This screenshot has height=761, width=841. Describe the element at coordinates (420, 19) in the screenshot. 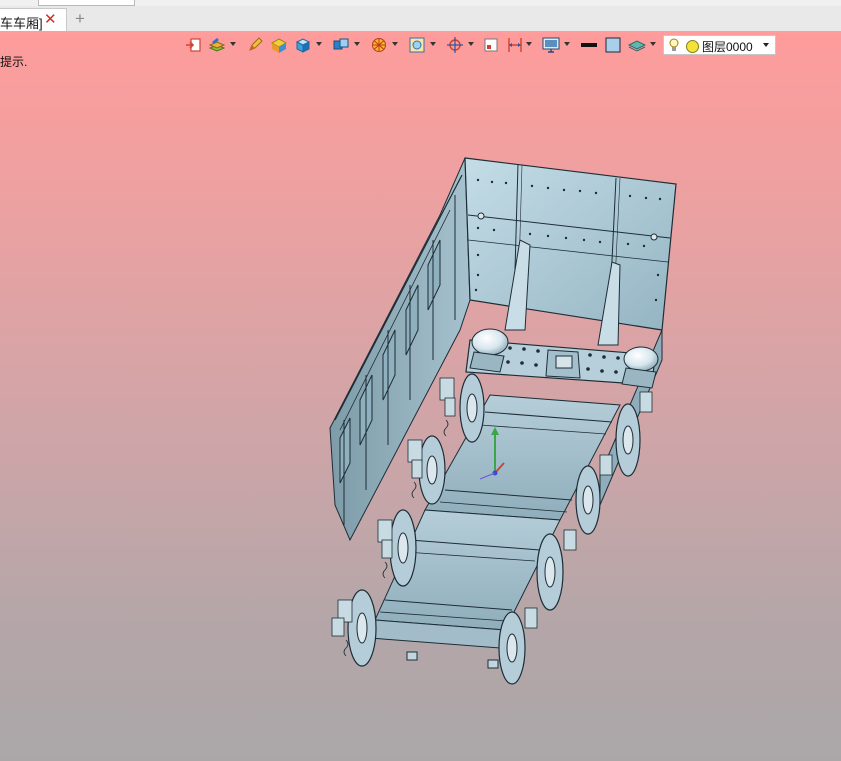

I see `document-tab-bar: 车车厢] ✕ +` at that location.